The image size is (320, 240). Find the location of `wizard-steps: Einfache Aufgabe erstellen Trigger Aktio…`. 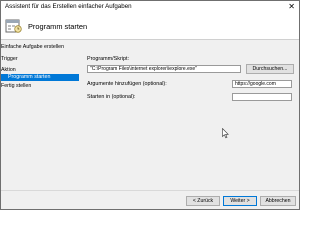

wizard-steps: Einfache Aufgabe erstellen Trigger Aktio… is located at coordinates (40, 112).